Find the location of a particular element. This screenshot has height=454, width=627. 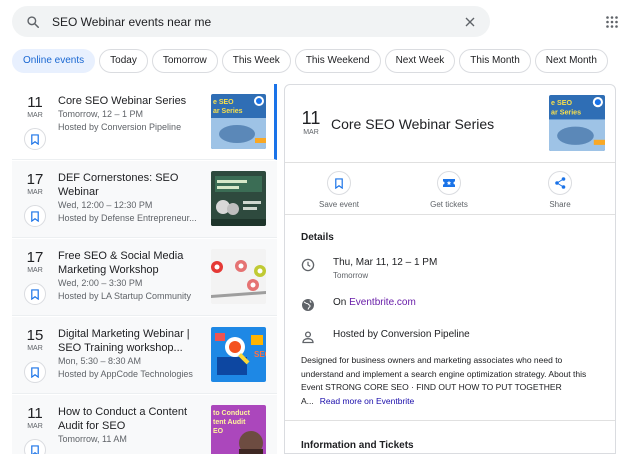

get-tickets-circle is located at coordinates (449, 183).